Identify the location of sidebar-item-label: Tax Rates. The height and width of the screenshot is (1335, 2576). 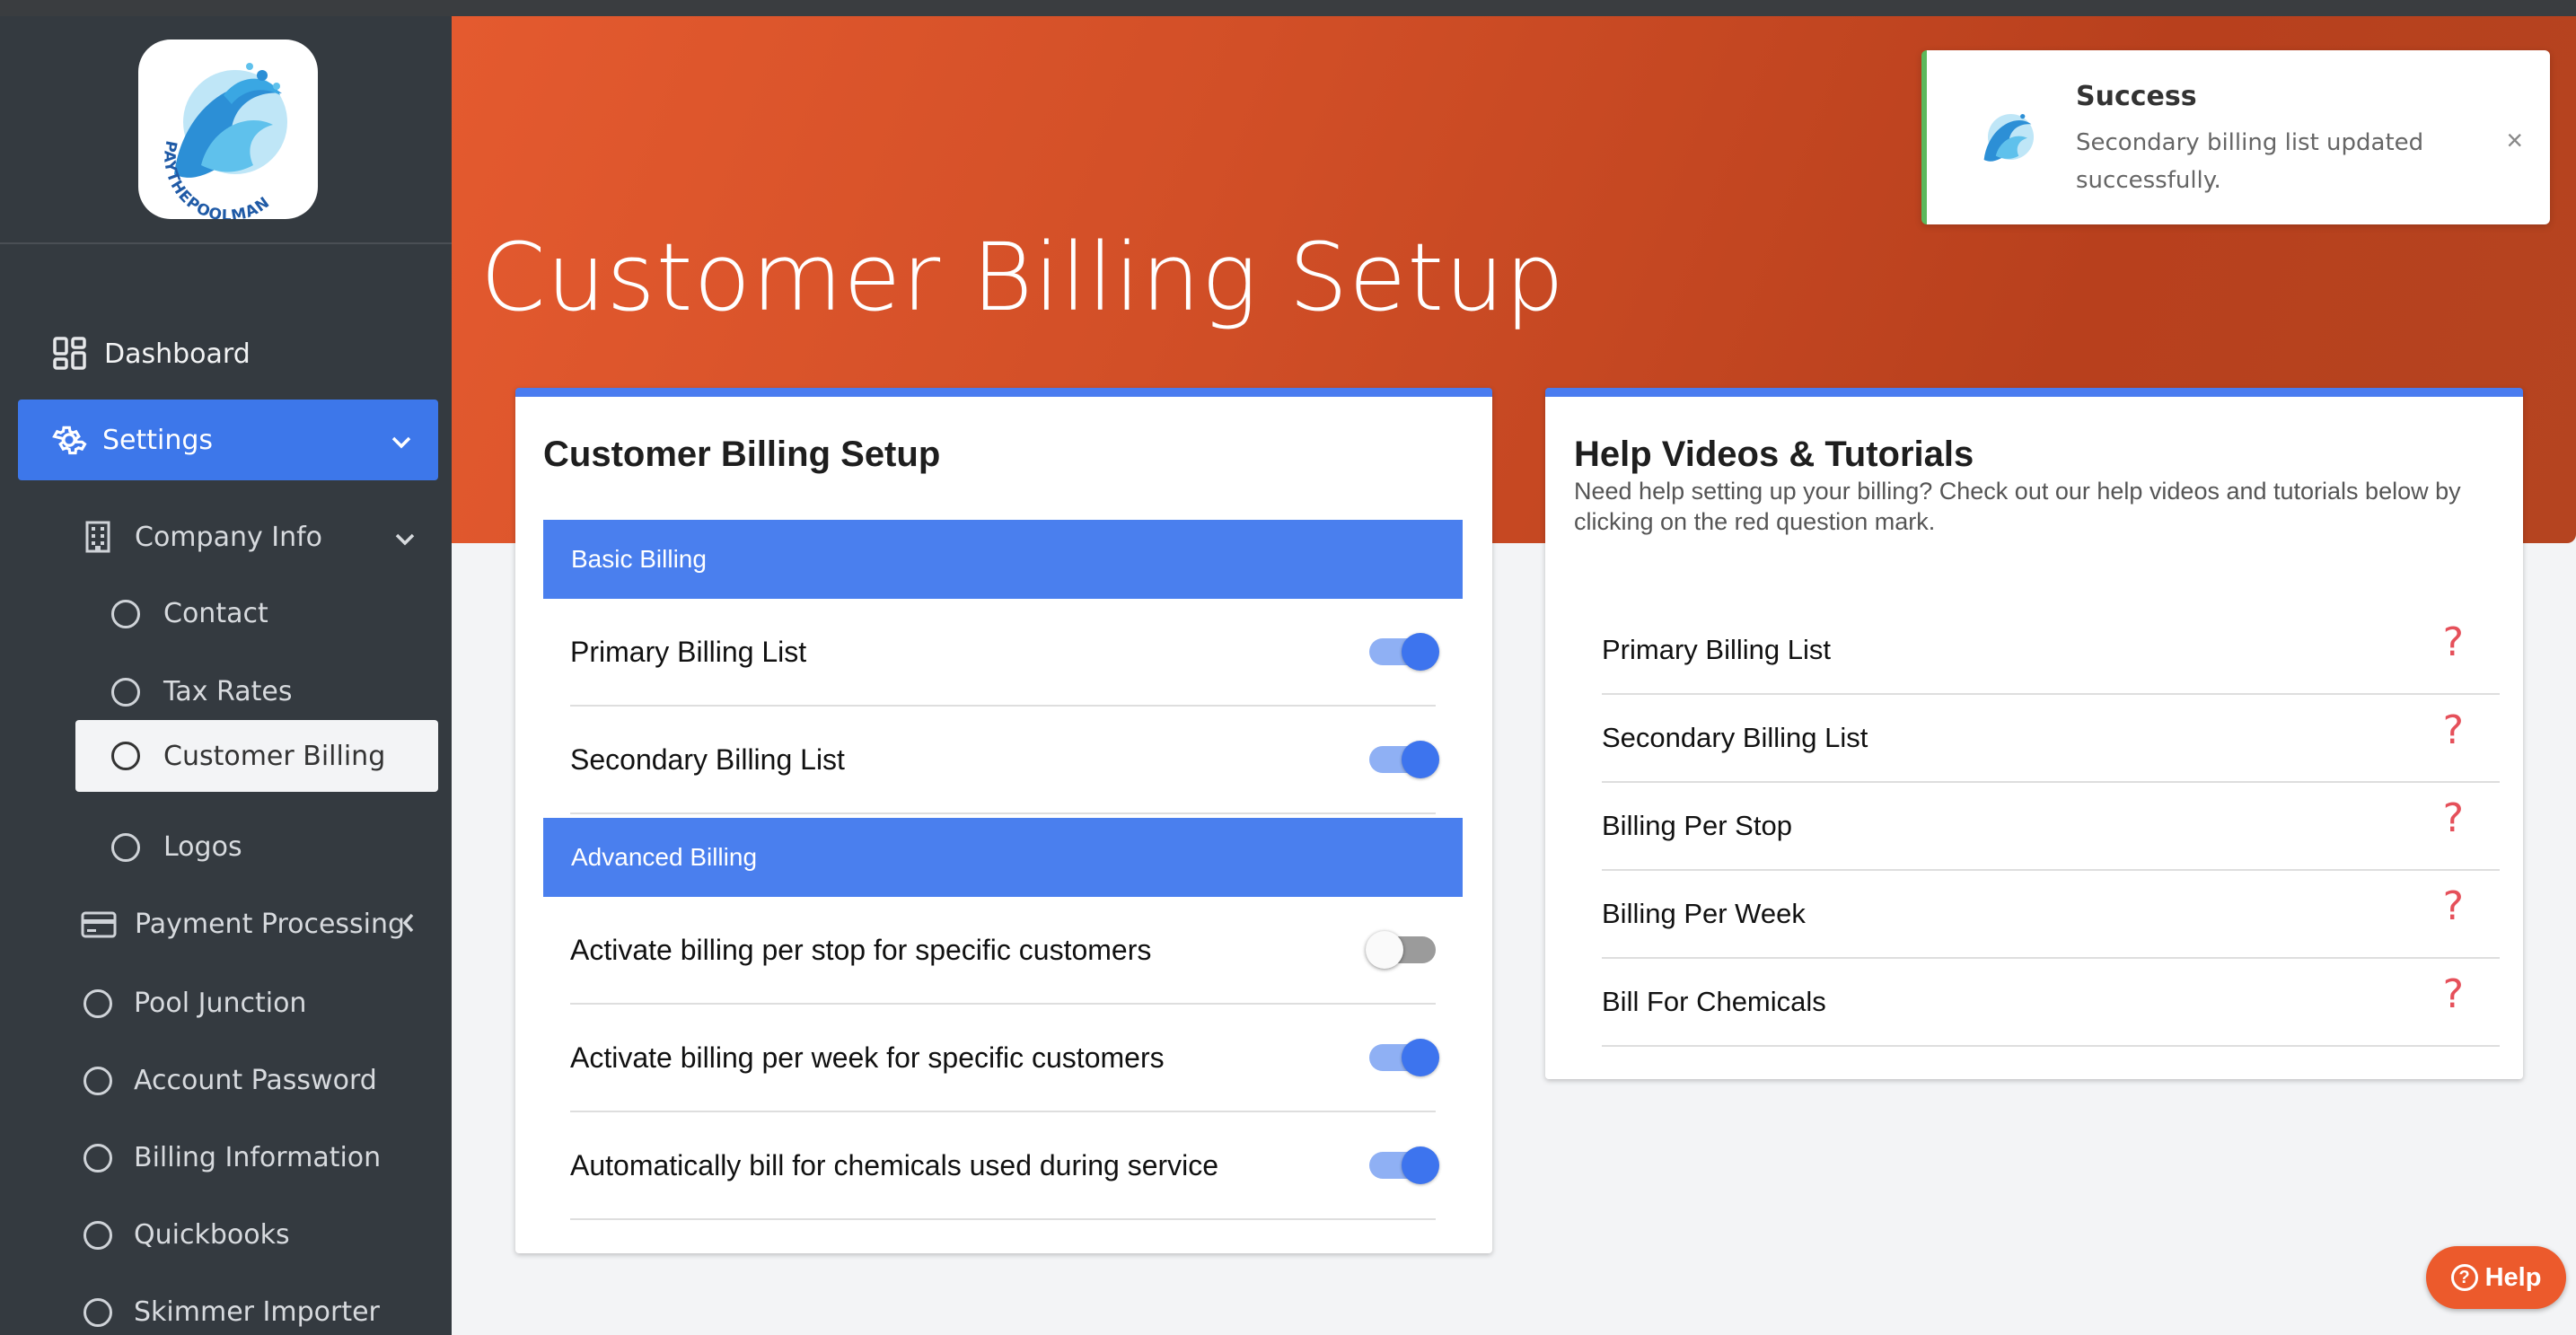
(228, 691).